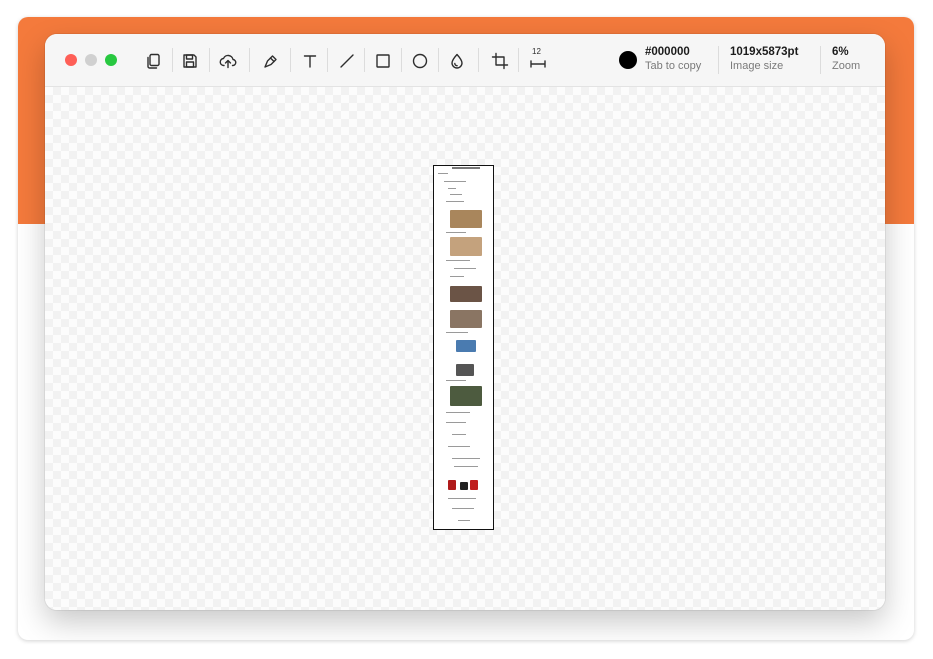 The image size is (933, 659). I want to click on copy-icon, so click(153, 61).